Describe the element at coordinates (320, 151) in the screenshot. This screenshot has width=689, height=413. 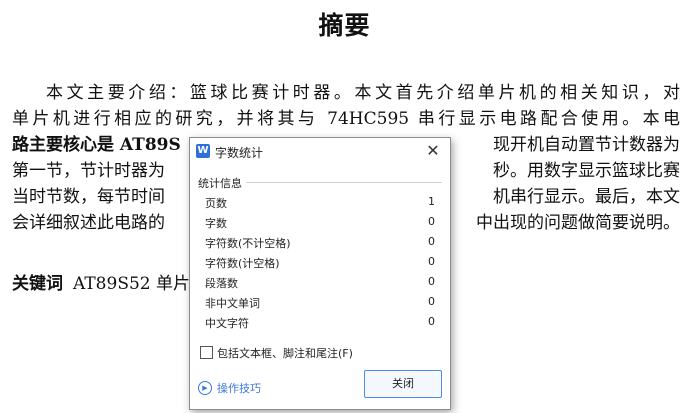
I see `dialog-titlebar: W 字数统计 ✕` at that location.